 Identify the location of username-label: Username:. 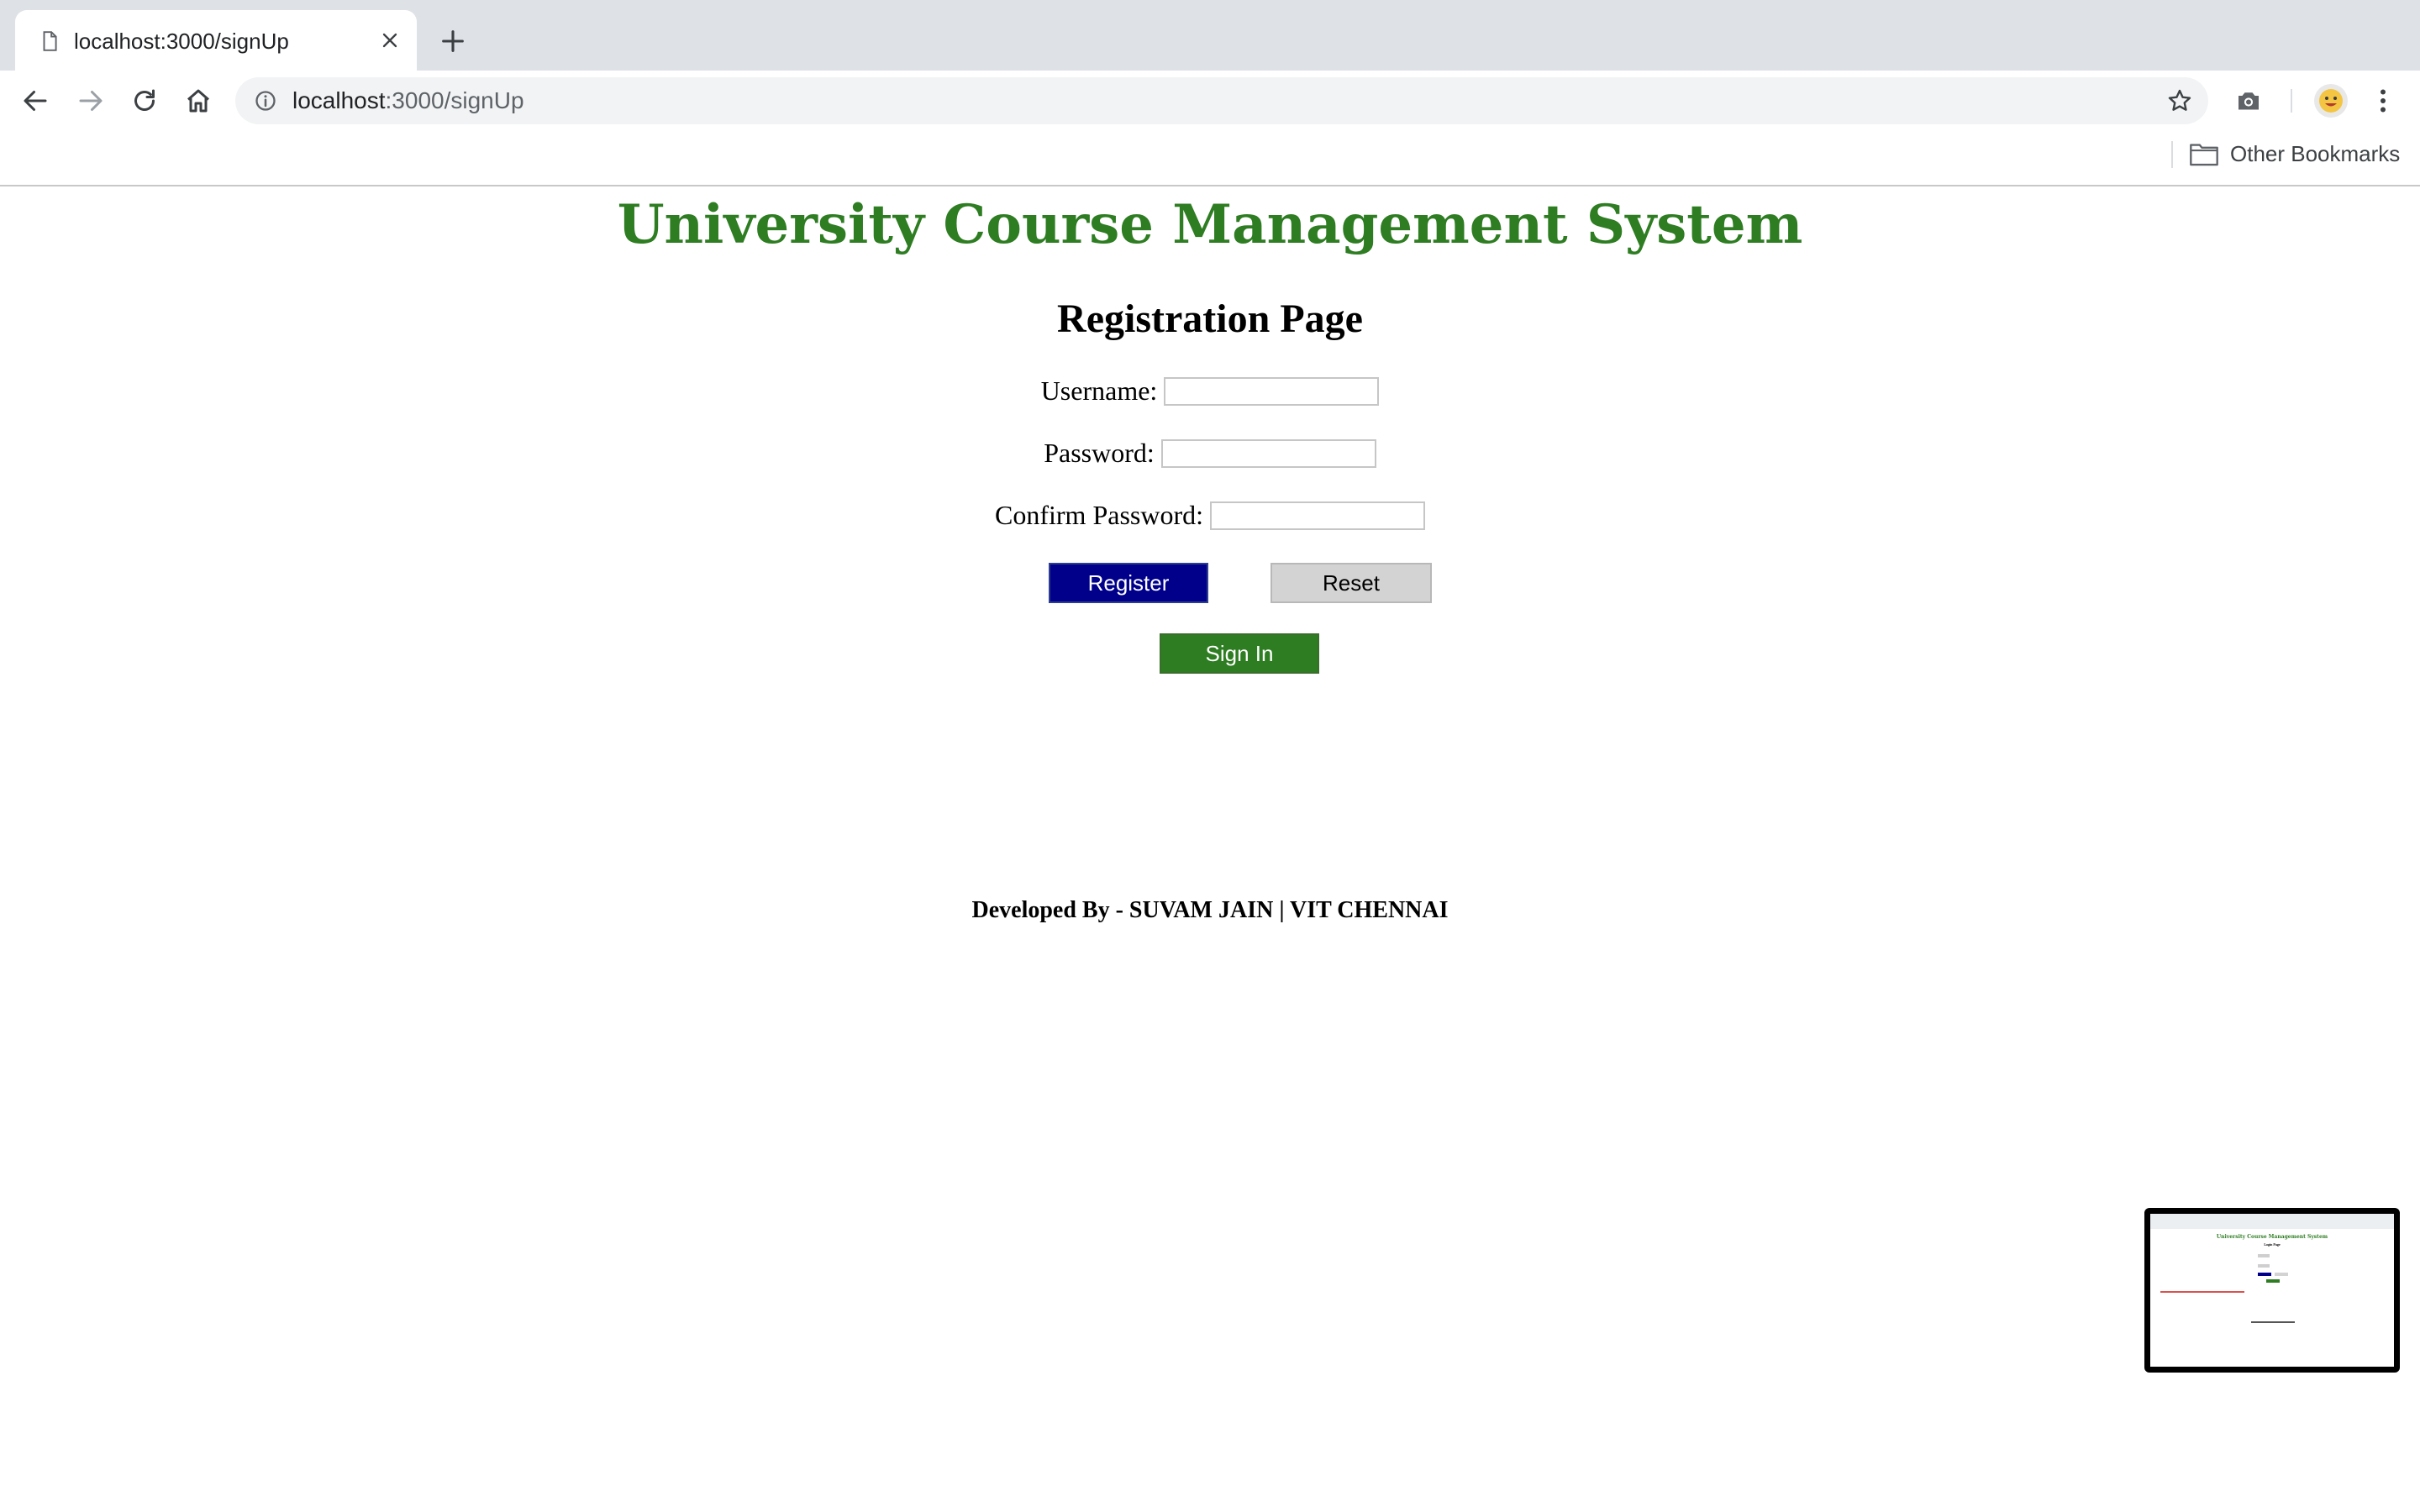
(1099, 391).